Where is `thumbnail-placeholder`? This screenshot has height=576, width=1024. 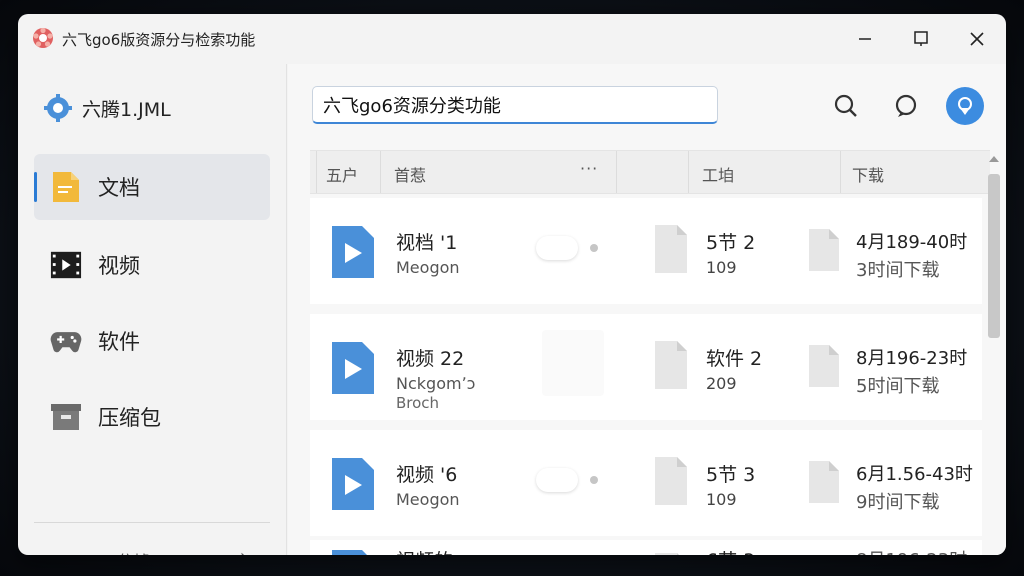
thumbnail-placeholder is located at coordinates (573, 363).